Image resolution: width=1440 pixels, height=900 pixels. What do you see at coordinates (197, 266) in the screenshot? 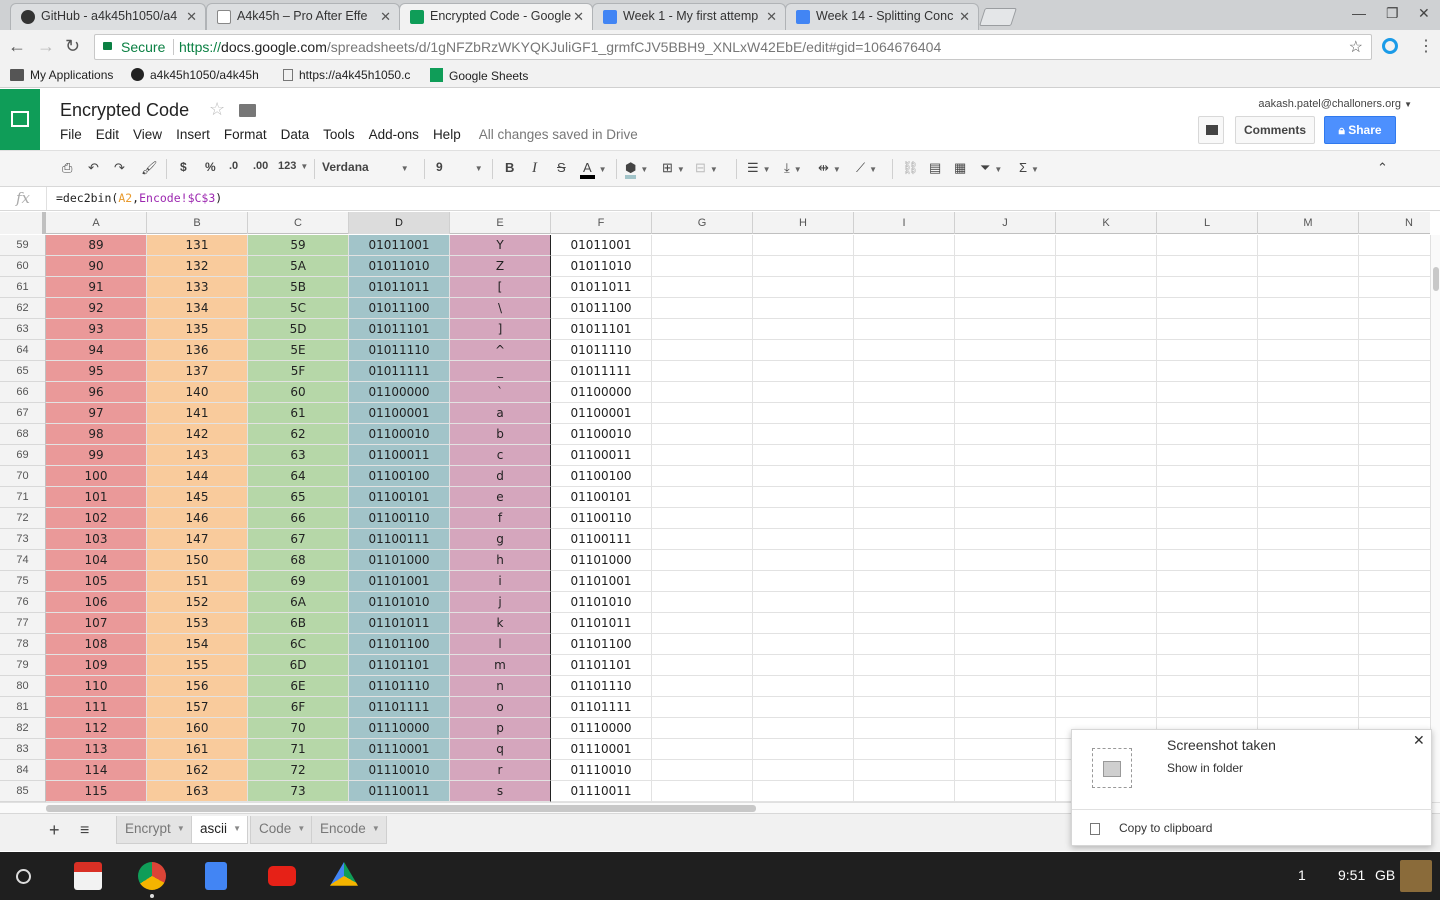
I see `cell-b: 132` at bounding box center [197, 266].